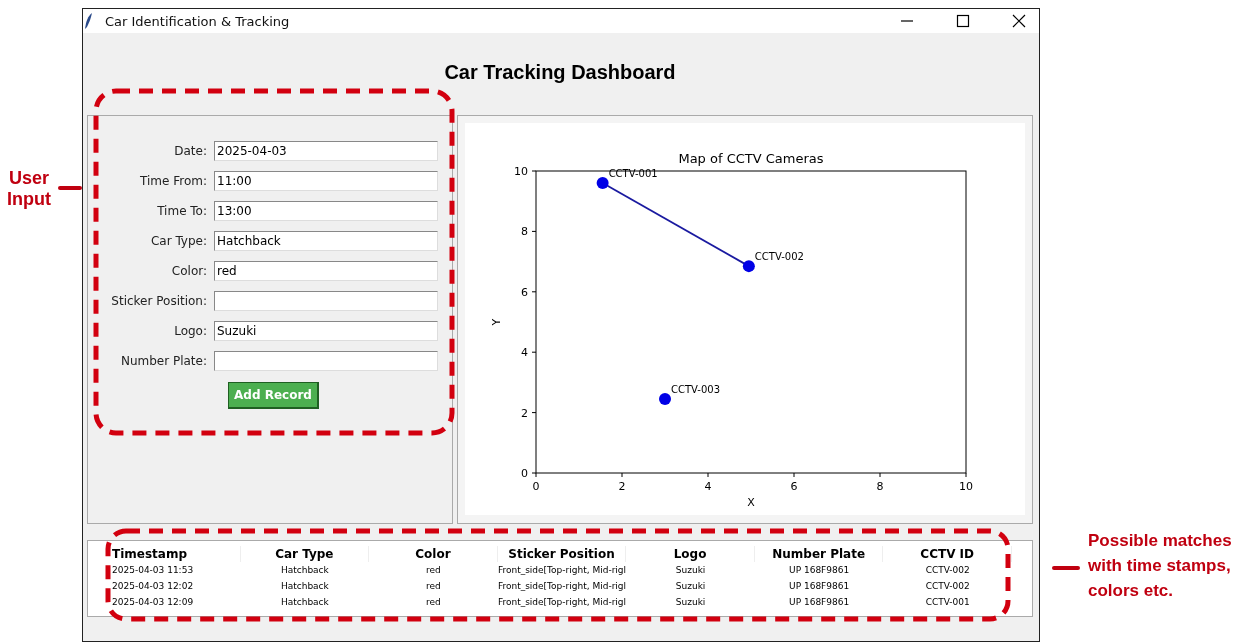 The image size is (1233, 643). I want to click on x-tick-label: 0, so click(536, 486).